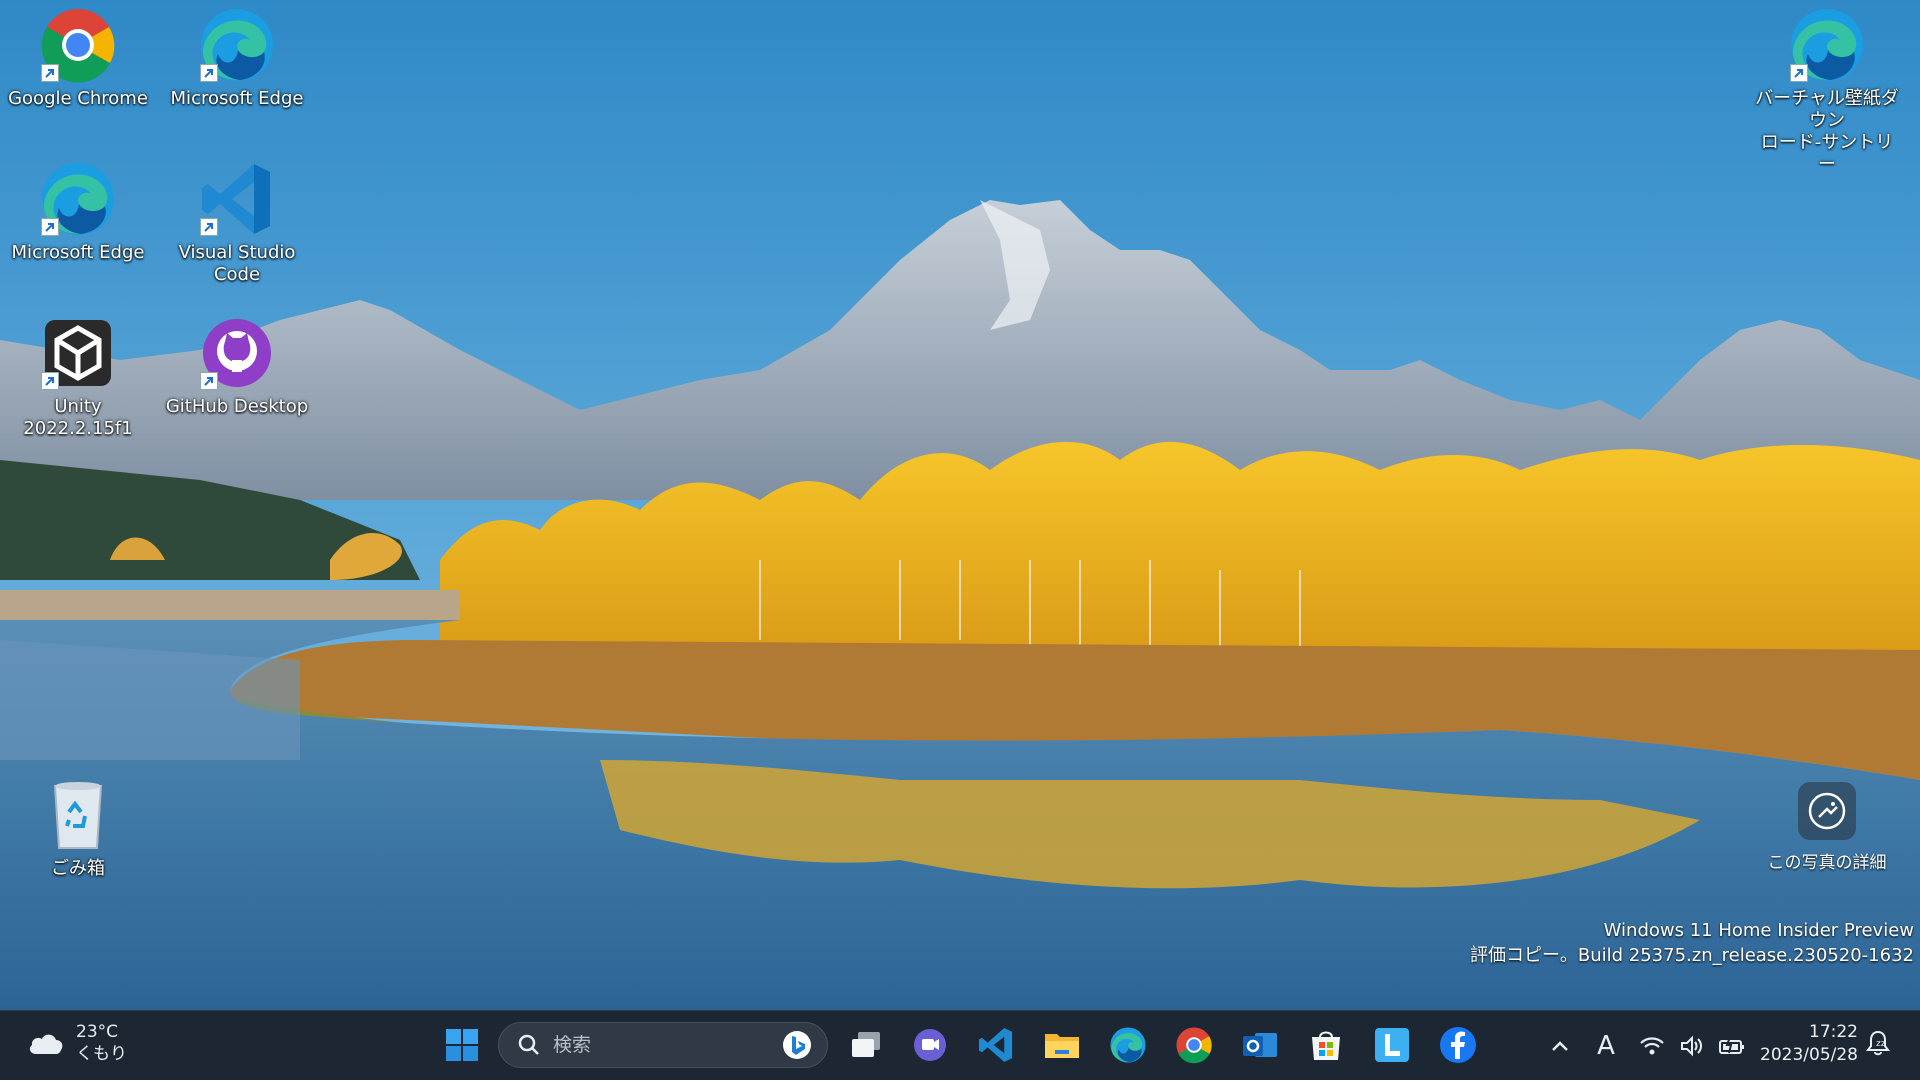 Image resolution: width=1920 pixels, height=1081 pixels. Describe the element at coordinates (1881, 1044) in the screenshot. I see `svg-text: zz` at that location.